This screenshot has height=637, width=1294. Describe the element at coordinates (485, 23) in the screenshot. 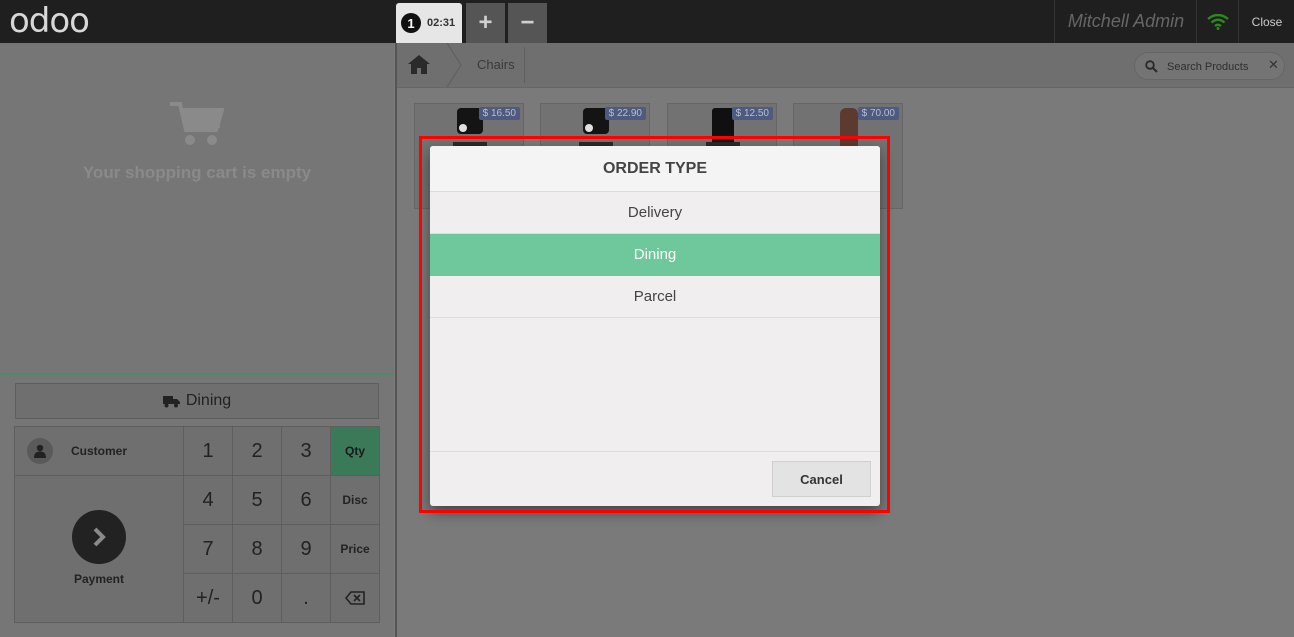

I see `add-order-button: +` at that location.